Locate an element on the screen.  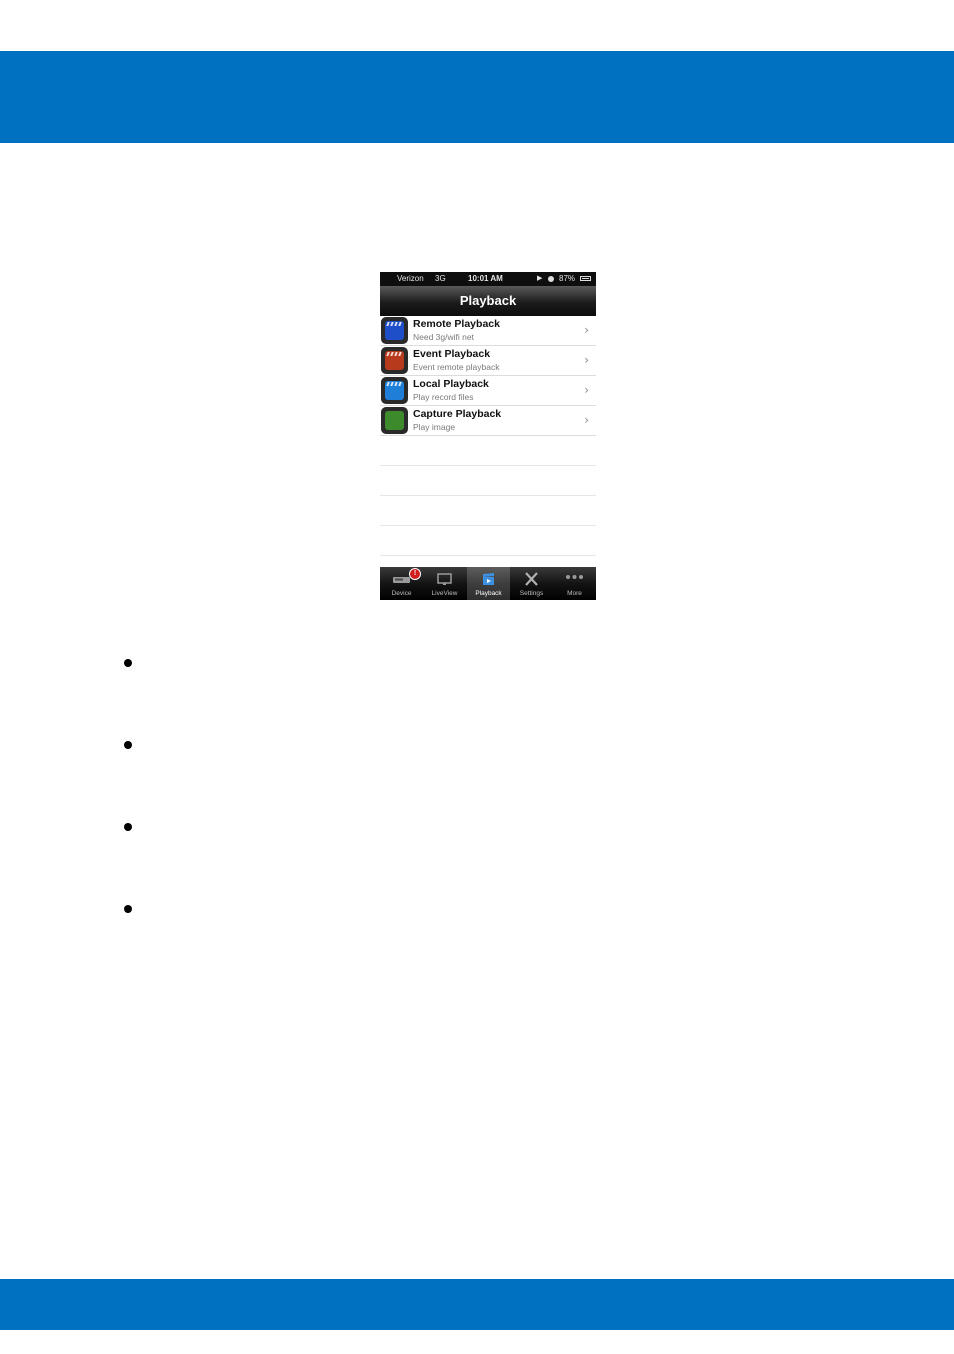
tab-playback: Playback is located at coordinates (488, 583).